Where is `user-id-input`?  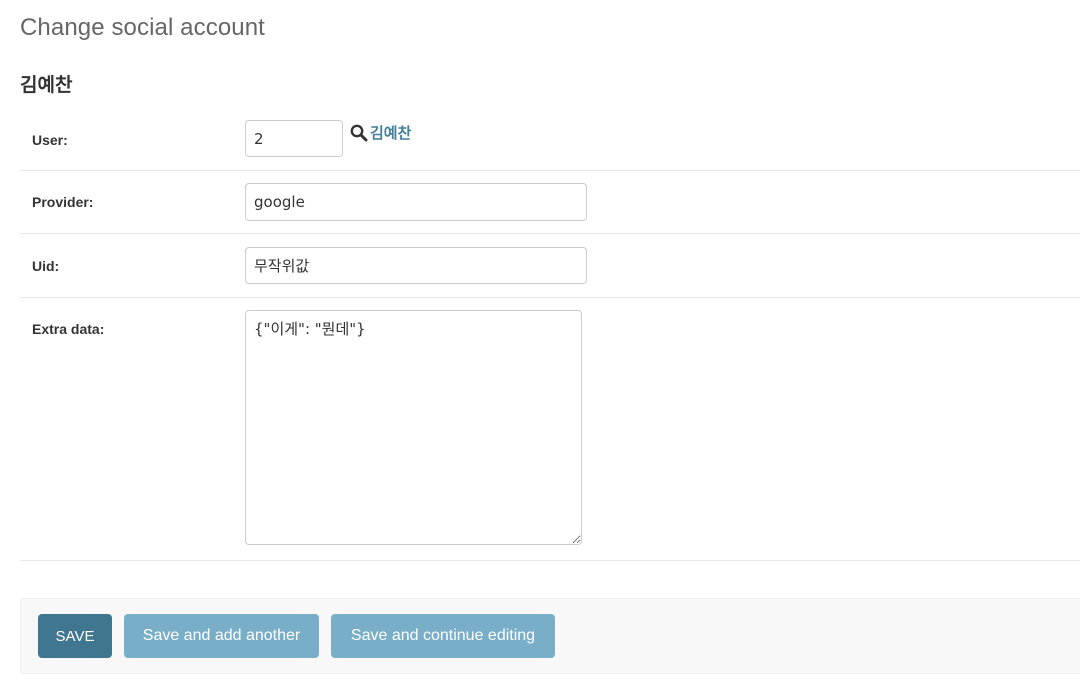 user-id-input is located at coordinates (294, 138).